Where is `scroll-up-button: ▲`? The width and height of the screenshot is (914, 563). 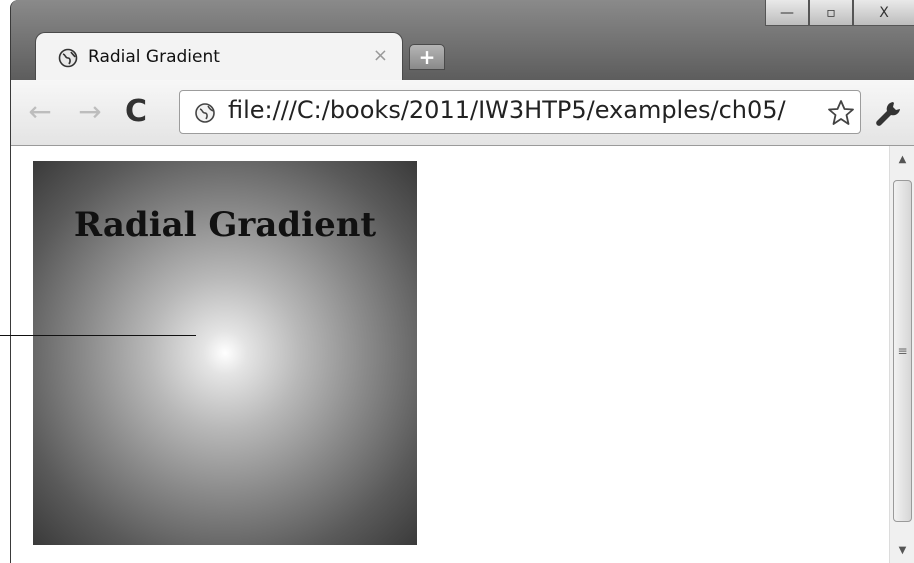 scroll-up-button: ▲ is located at coordinates (902, 159).